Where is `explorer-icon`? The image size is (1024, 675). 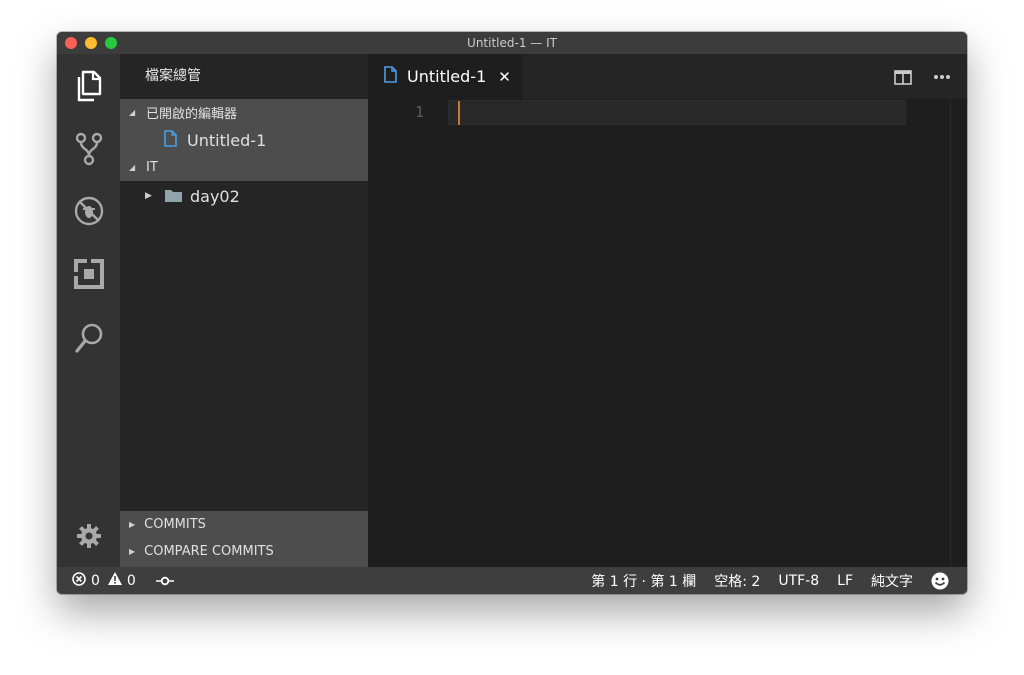 explorer-icon is located at coordinates (89, 86).